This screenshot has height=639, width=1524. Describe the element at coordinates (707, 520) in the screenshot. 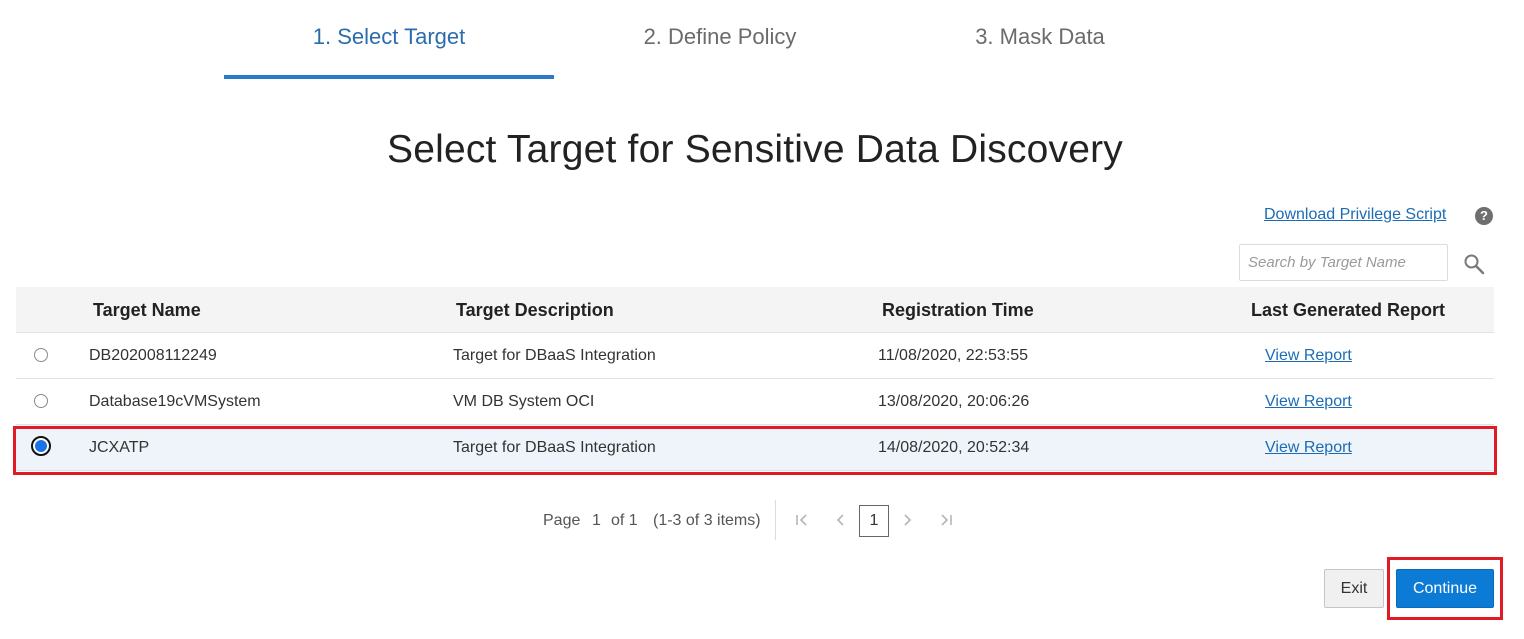

I see `items-count-label: (1-3 of 3 items)` at that location.